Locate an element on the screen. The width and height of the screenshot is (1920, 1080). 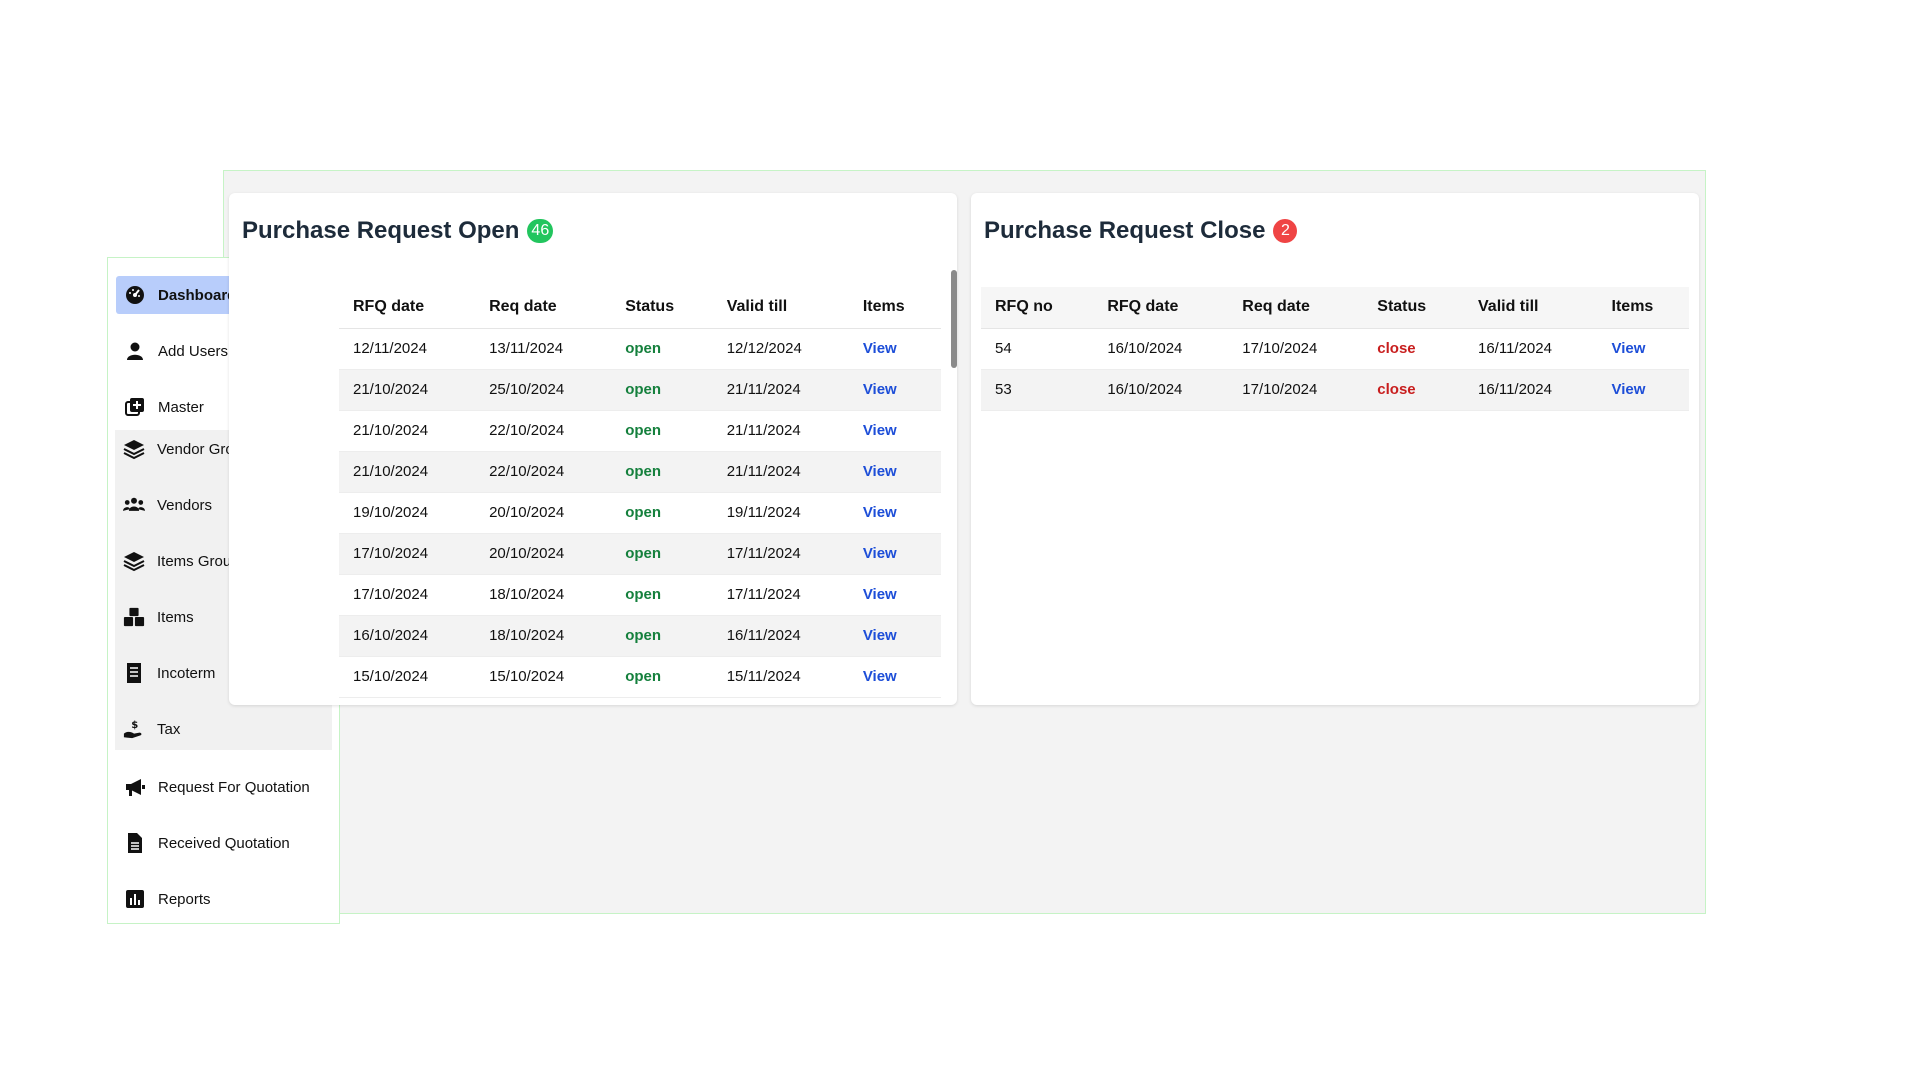
sidebar-item-reports: Reports is located at coordinates (223, 899).